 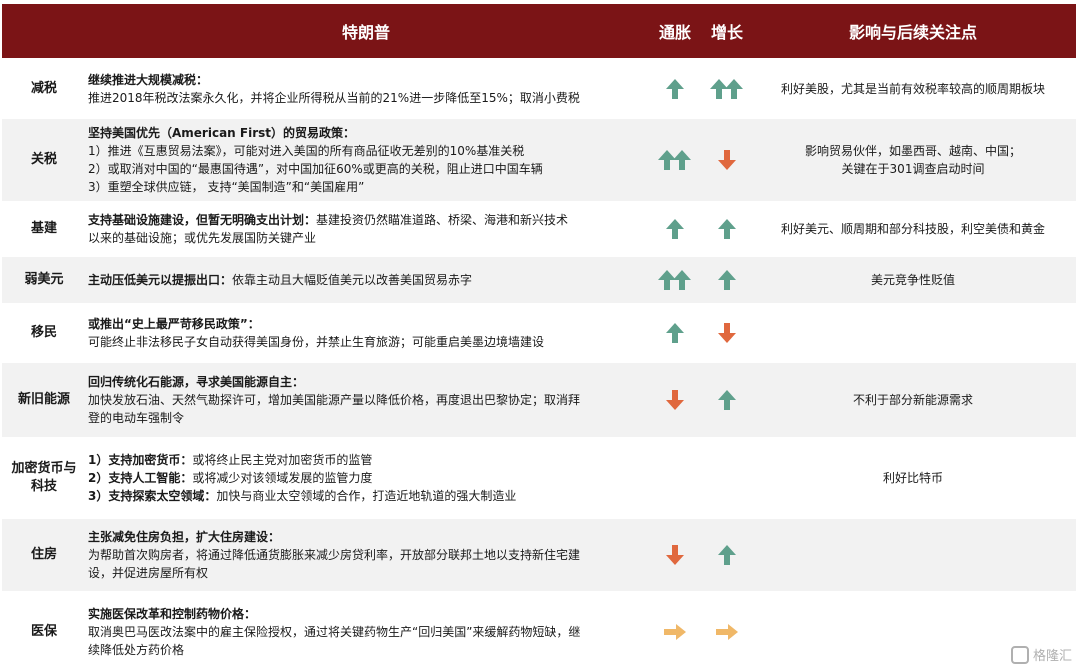 What do you see at coordinates (282, 478) in the screenshot?
I see `row-item-text: 或将减少对该领域发展的监管力度` at bounding box center [282, 478].